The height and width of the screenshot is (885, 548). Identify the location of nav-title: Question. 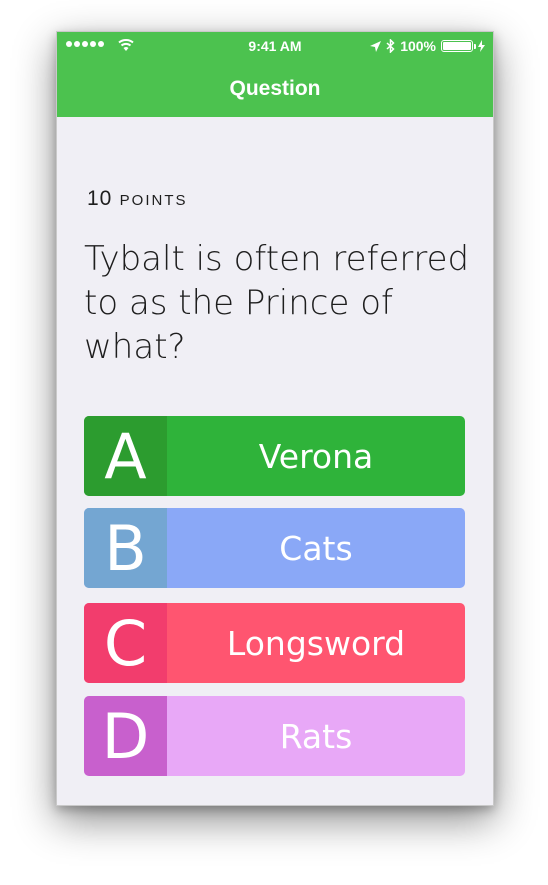
(275, 88).